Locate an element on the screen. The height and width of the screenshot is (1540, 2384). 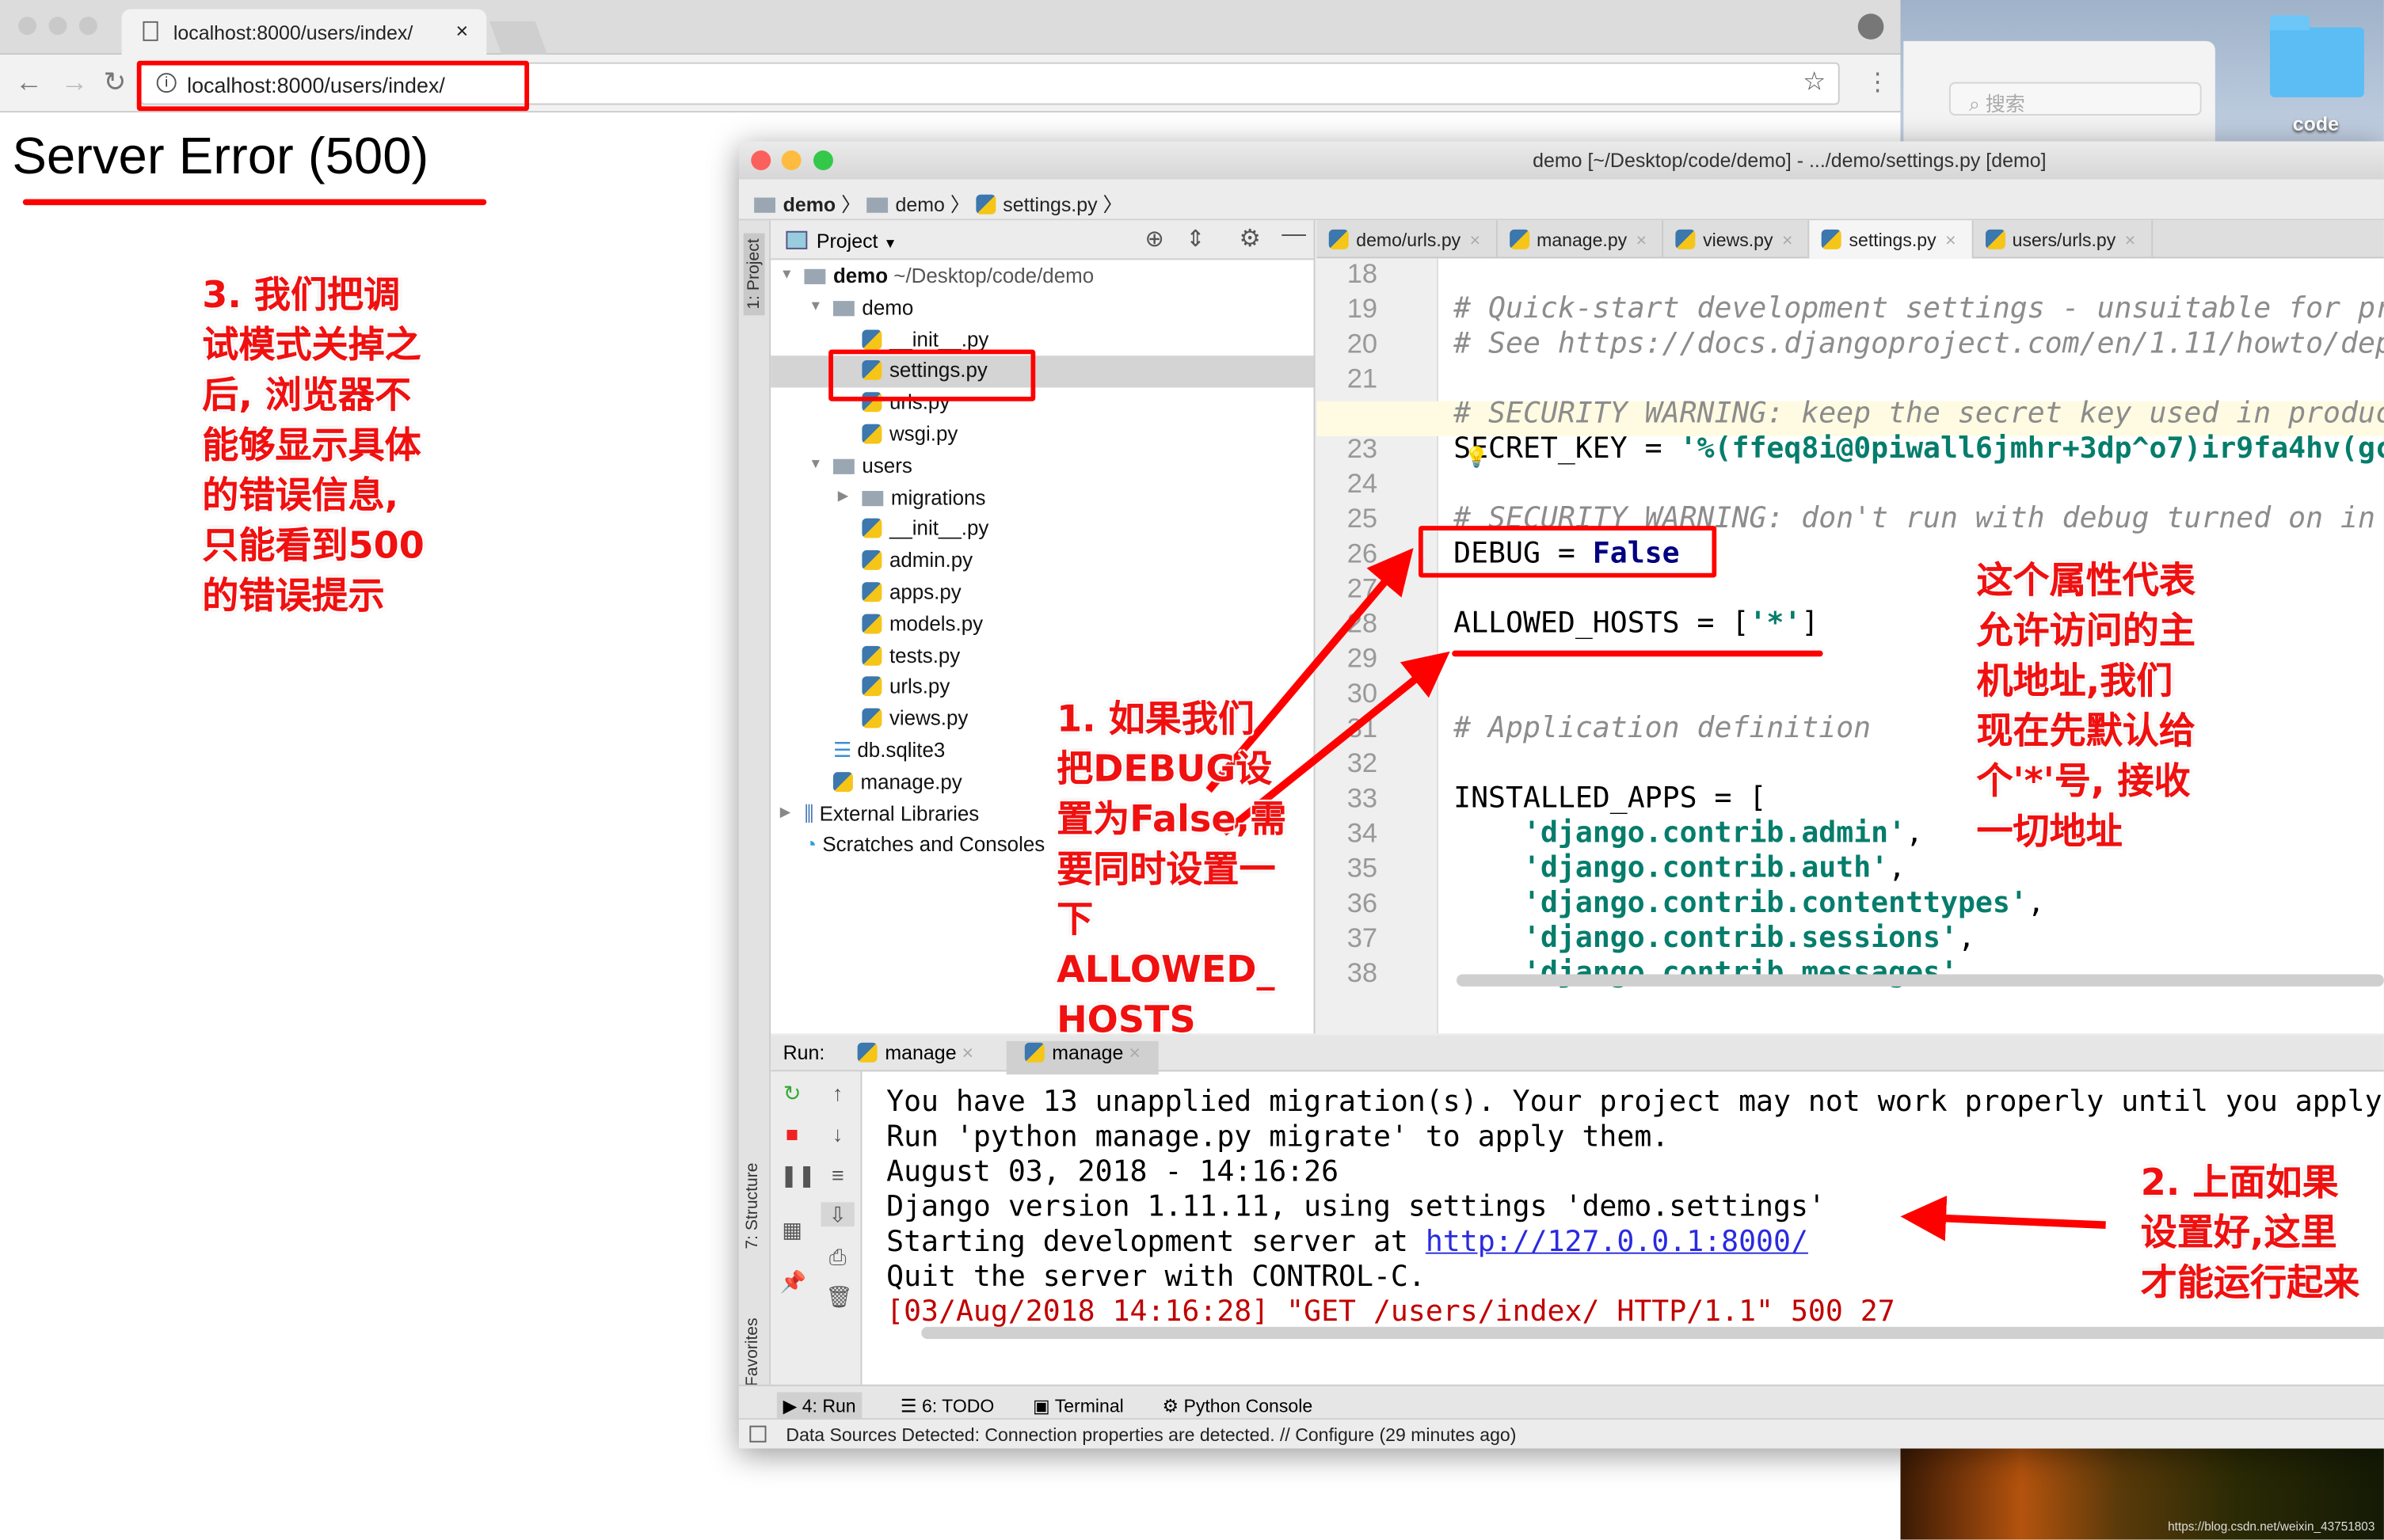
annotation-line: 才能运行起来 is located at coordinates (2250, 1283).